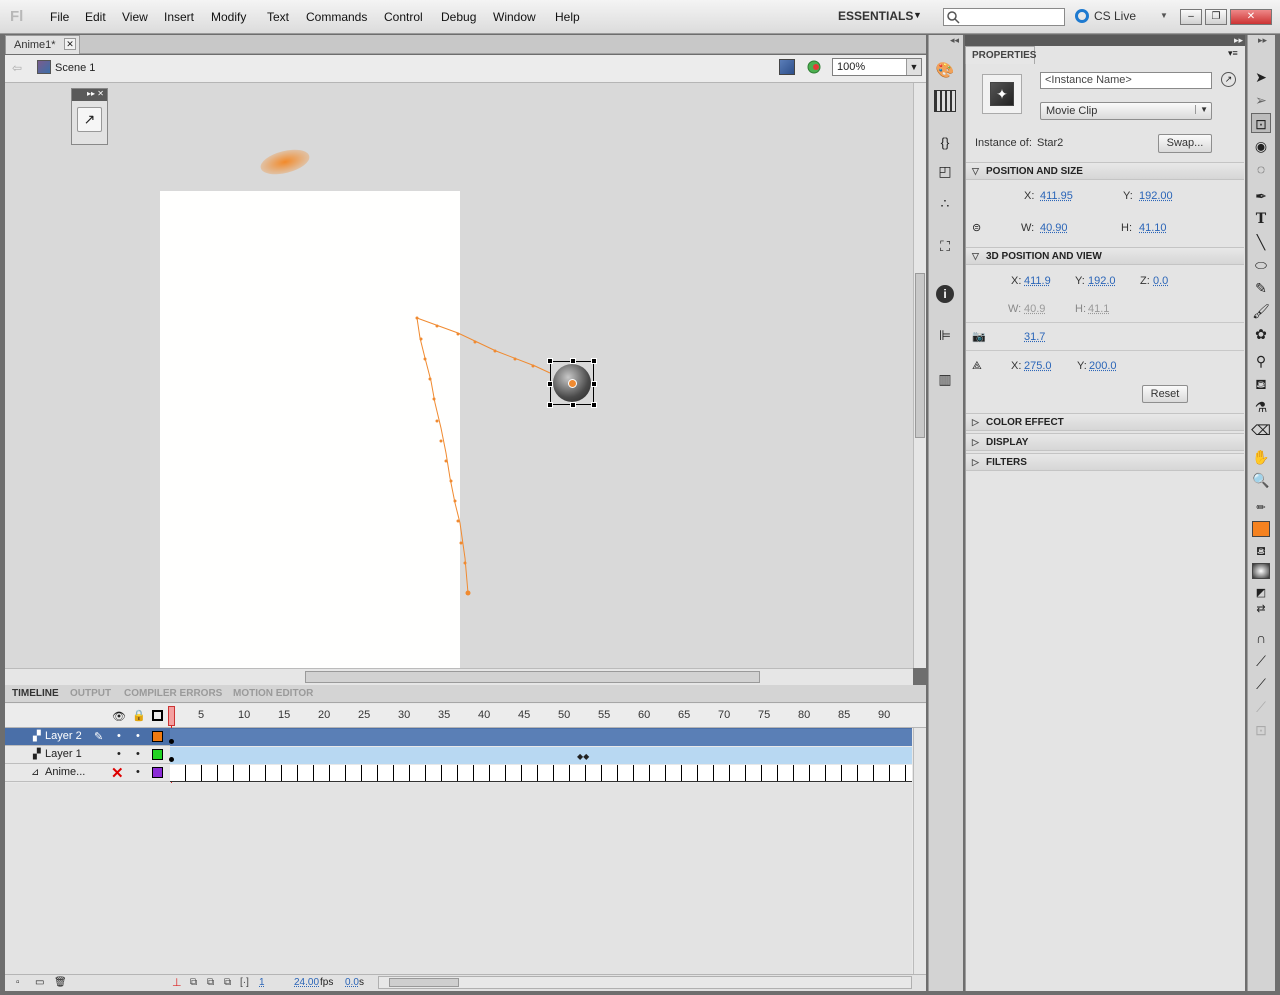 This screenshot has width=1280, height=995. Describe the element at coordinates (278, 17) in the screenshot. I see `menu-text: Text` at that location.